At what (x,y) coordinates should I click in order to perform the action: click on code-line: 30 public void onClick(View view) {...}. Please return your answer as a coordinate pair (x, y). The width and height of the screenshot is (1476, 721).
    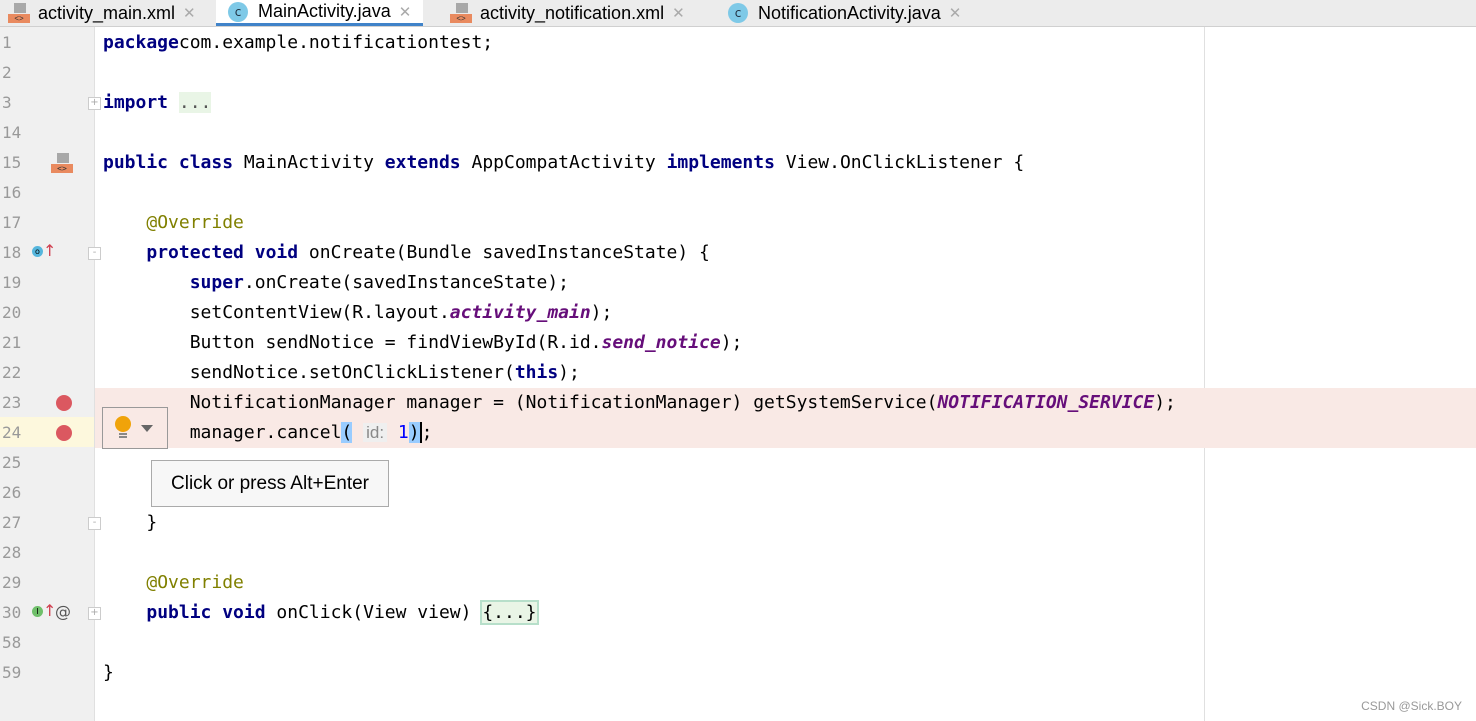
    Looking at the image, I should click on (738, 613).